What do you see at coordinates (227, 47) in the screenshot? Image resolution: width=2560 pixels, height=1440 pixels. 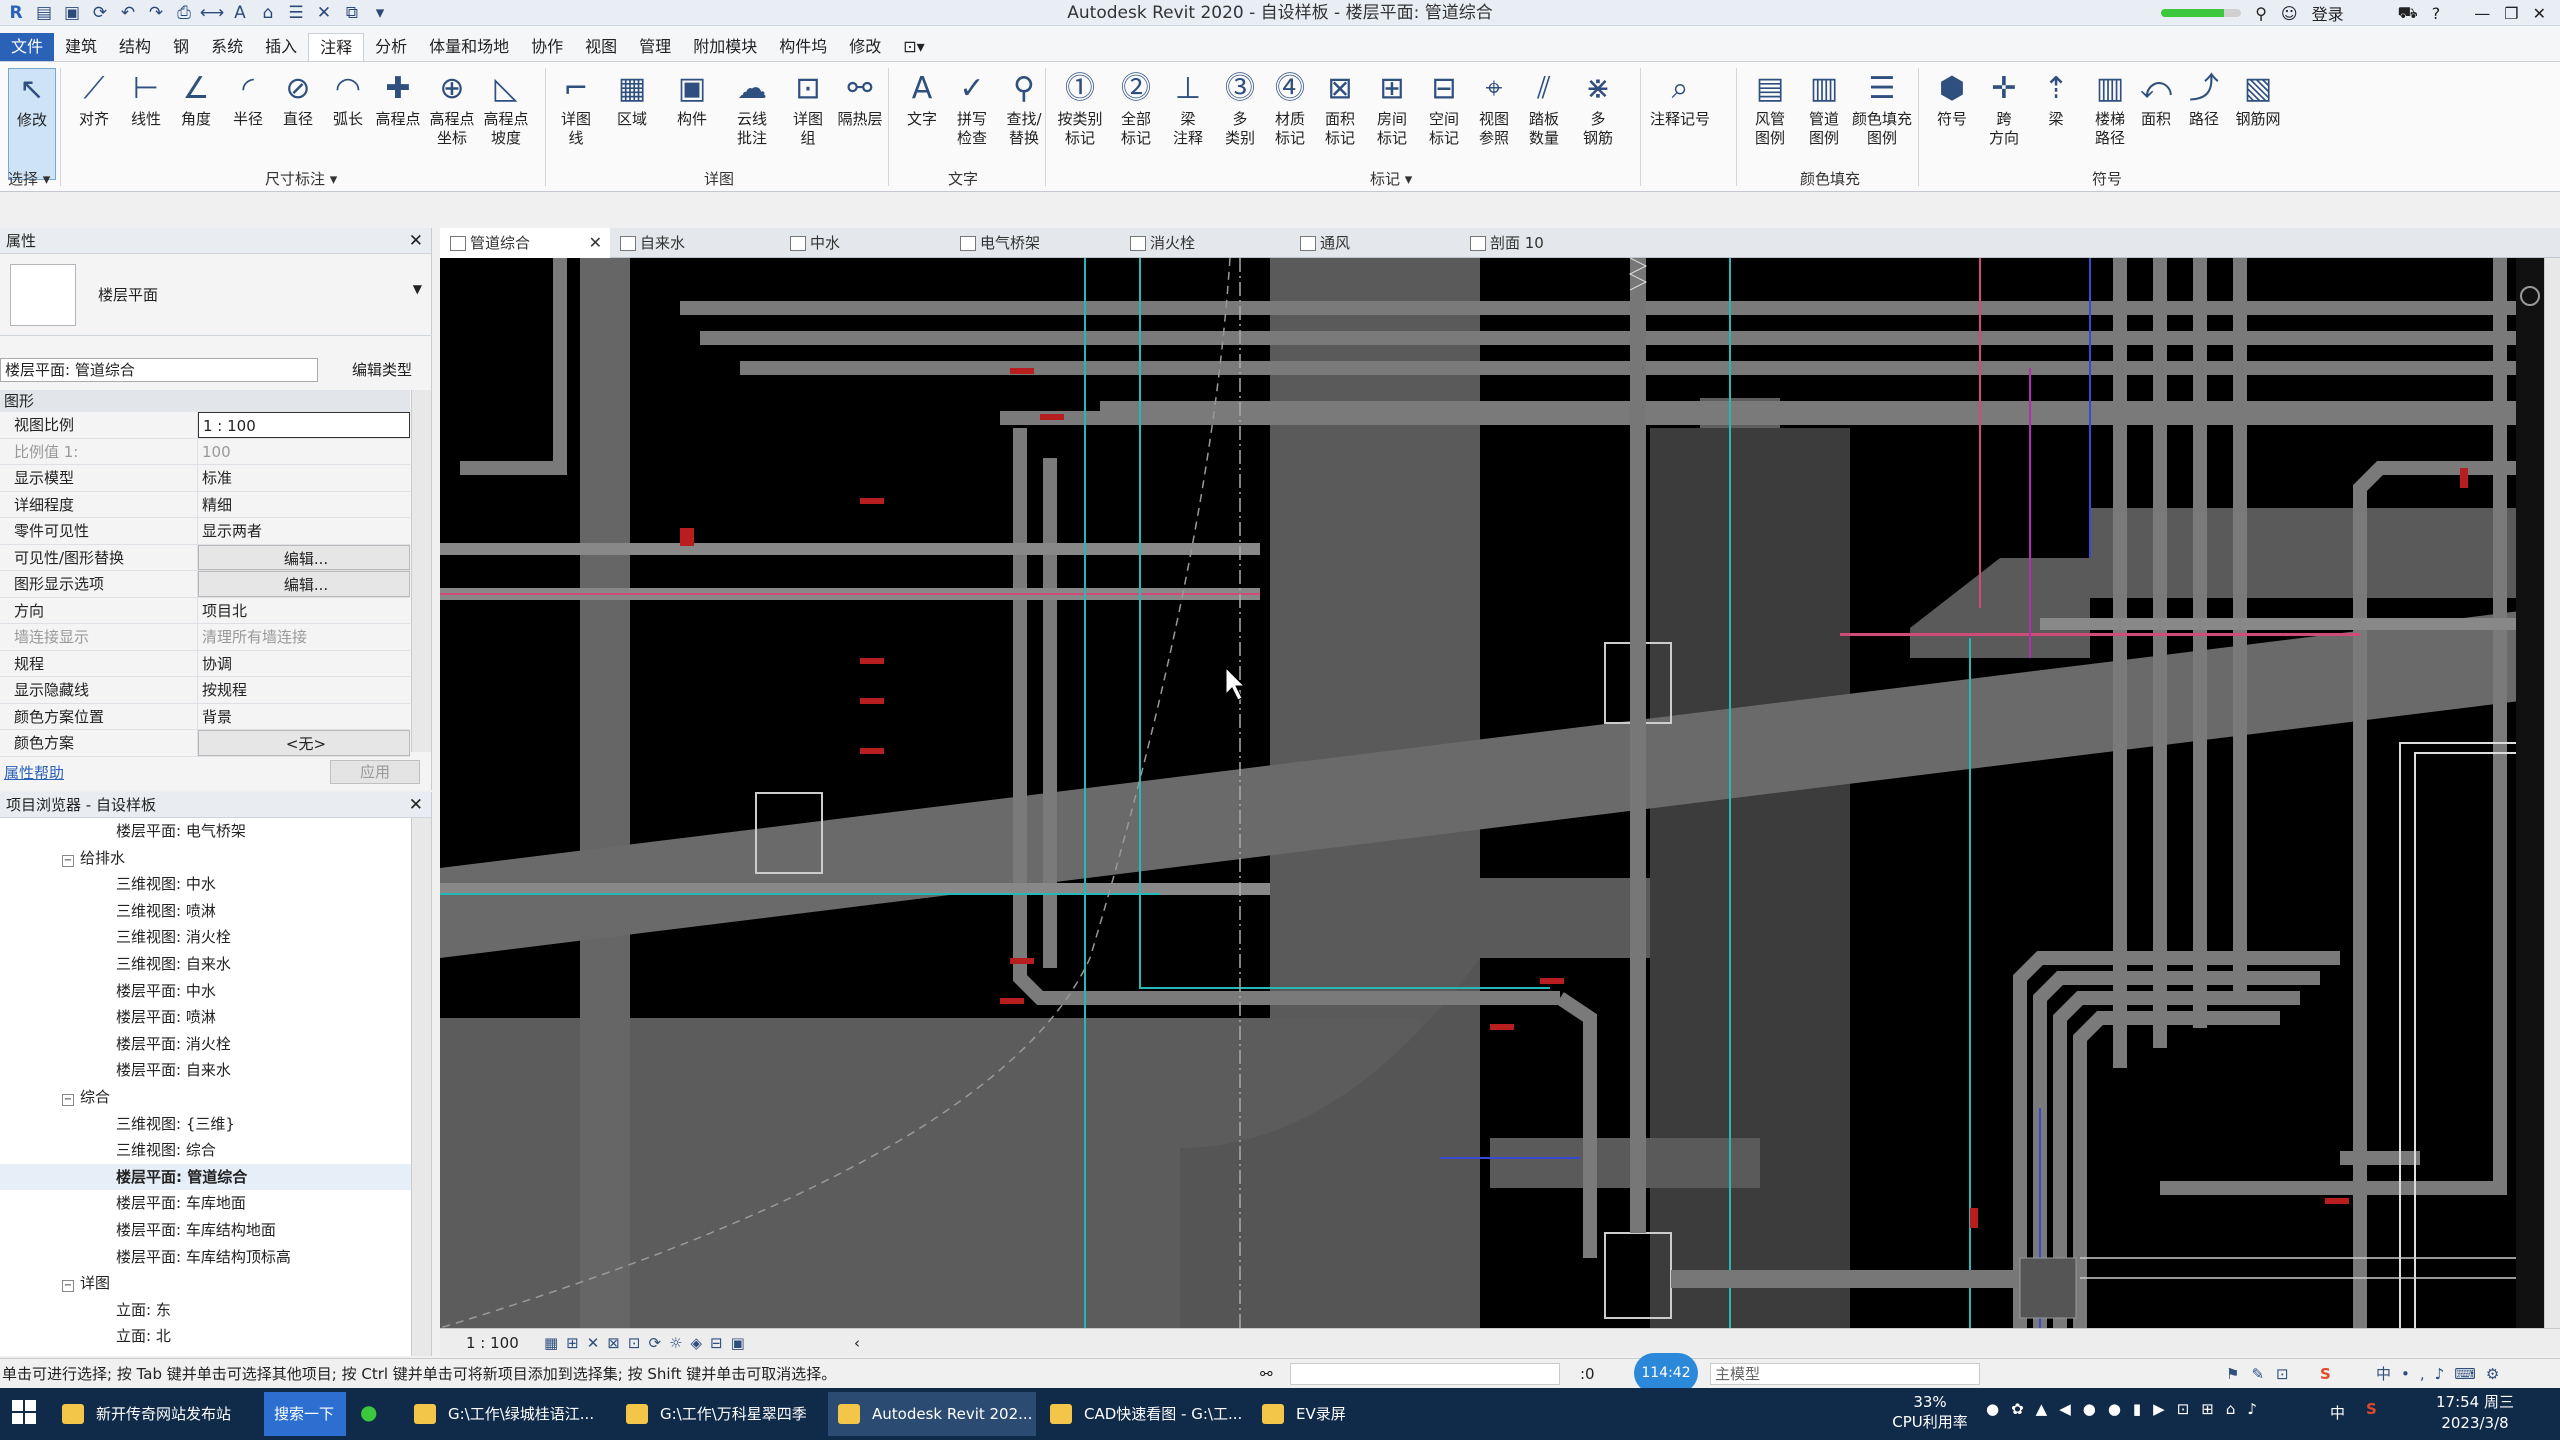 I see `menu-4: 系统` at bounding box center [227, 47].